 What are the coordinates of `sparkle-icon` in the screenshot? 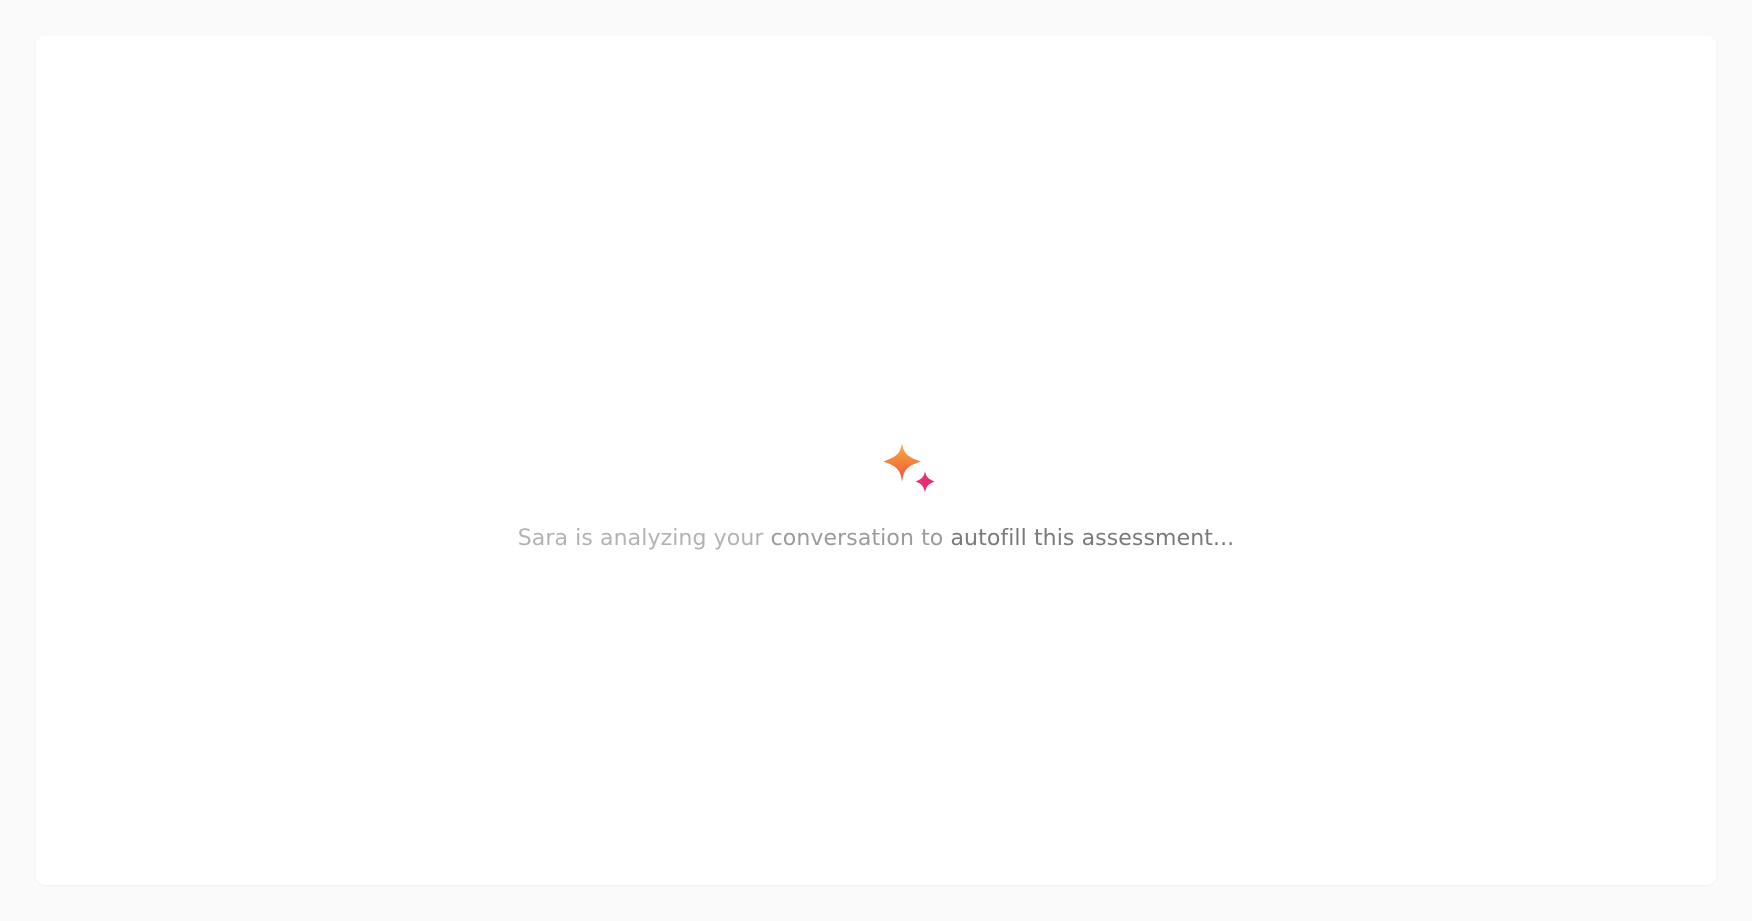 It's located at (912, 473).